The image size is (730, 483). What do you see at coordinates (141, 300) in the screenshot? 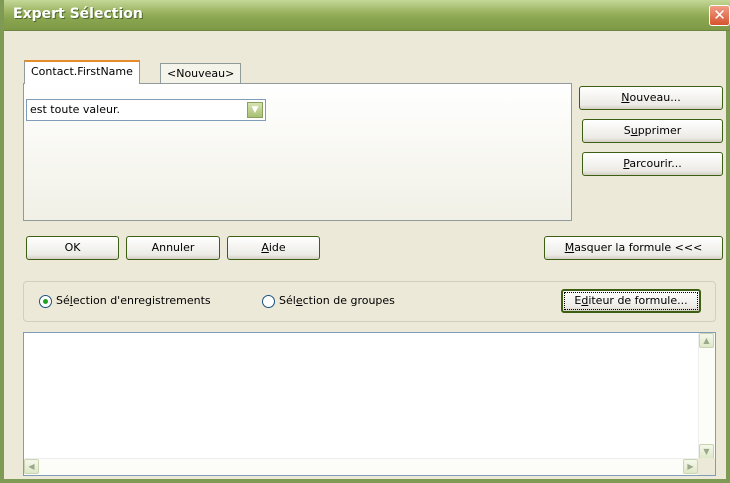
I see `radio-label: ection d'enregistrements` at bounding box center [141, 300].